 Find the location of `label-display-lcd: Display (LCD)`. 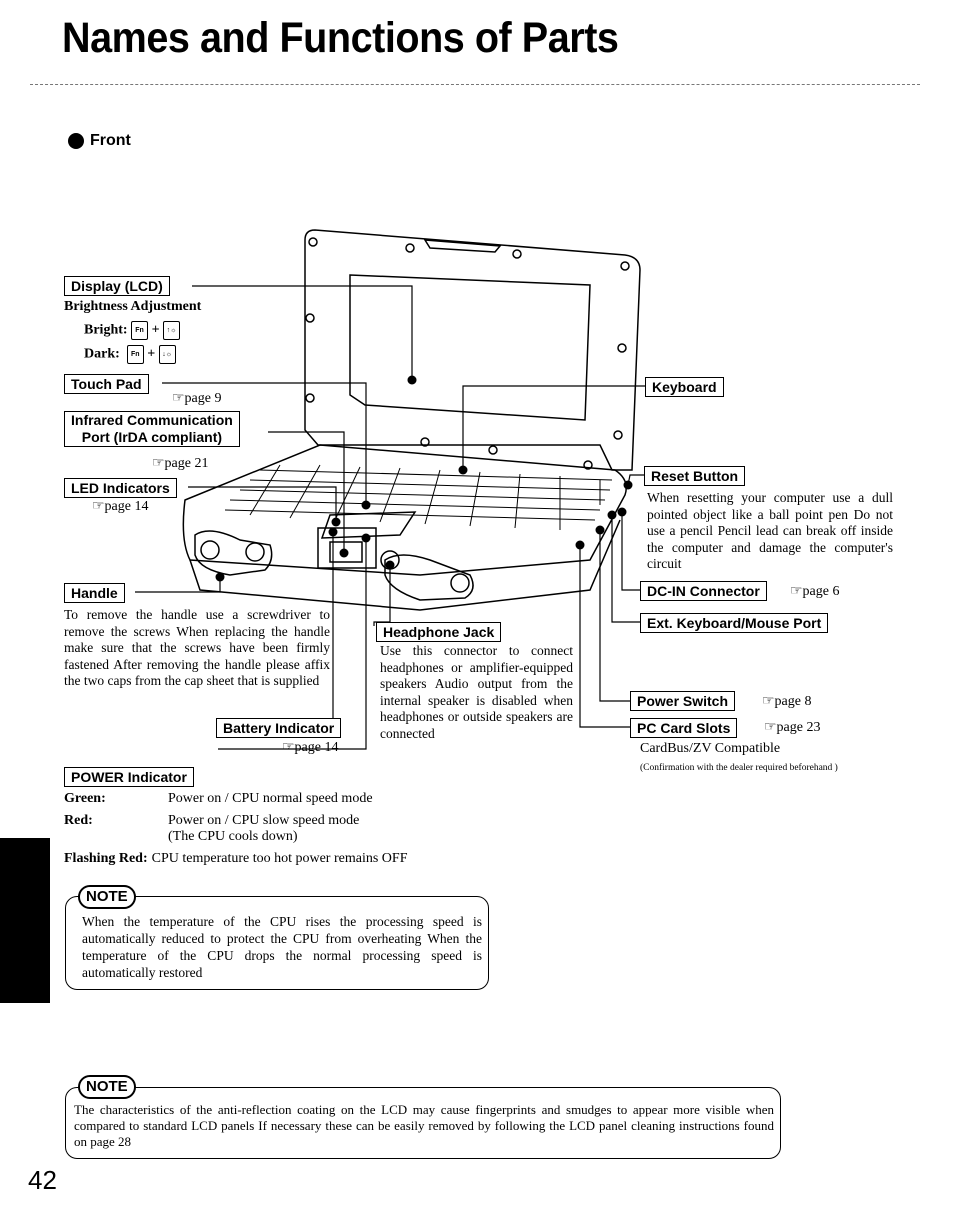

label-display-lcd: Display (LCD) is located at coordinates (117, 286).